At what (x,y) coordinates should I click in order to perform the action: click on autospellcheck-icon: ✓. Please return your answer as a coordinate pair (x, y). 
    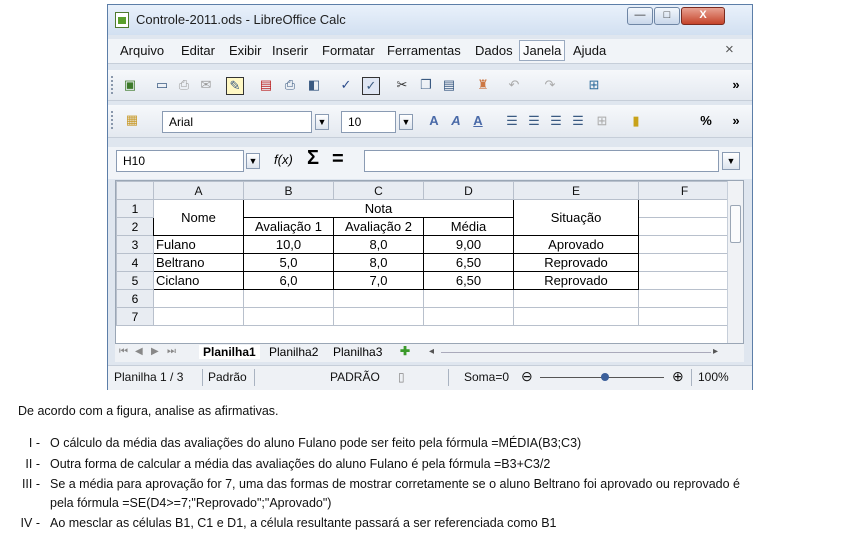
    Looking at the image, I should click on (371, 86).